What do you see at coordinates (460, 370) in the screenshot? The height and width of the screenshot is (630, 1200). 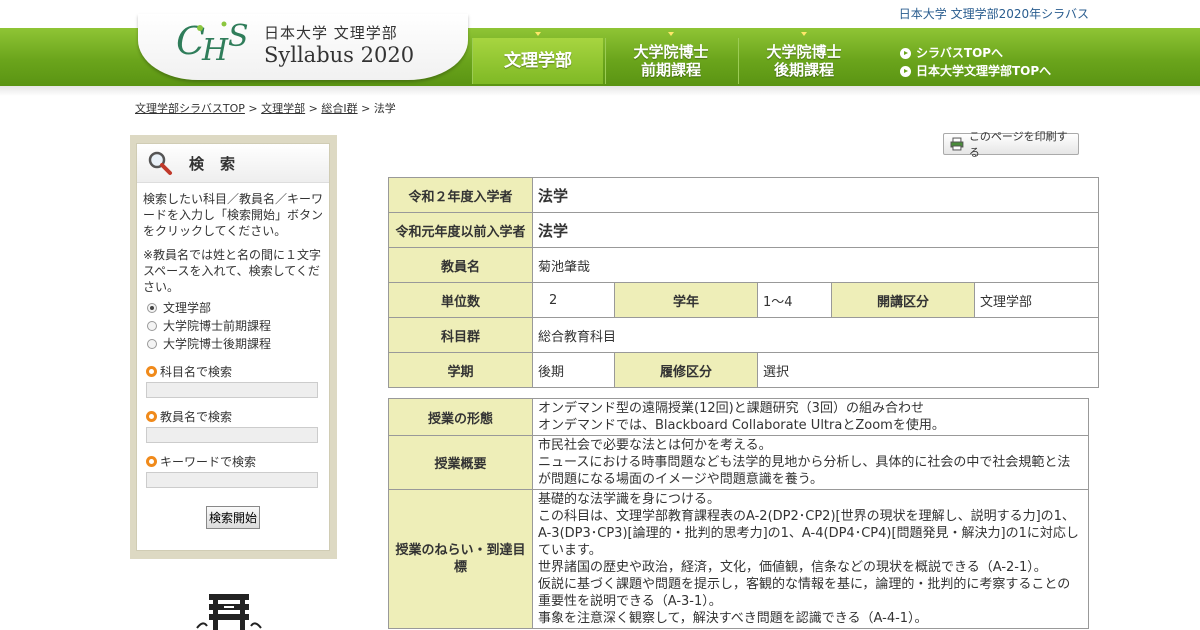 I see `label-cell: 学期` at bounding box center [460, 370].